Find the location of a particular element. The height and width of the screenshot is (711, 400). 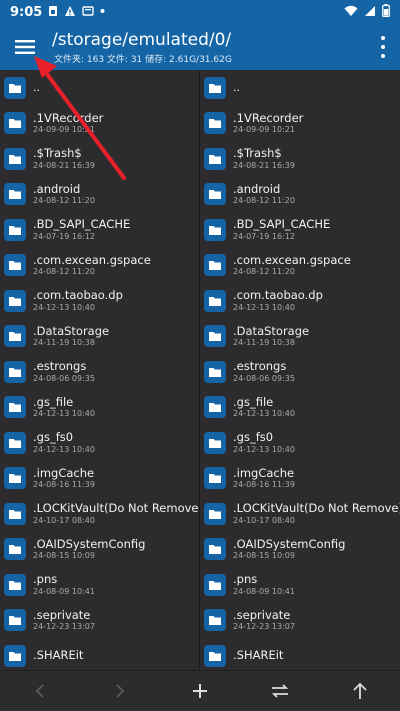

status-time: 9:05 is located at coordinates (26, 12).